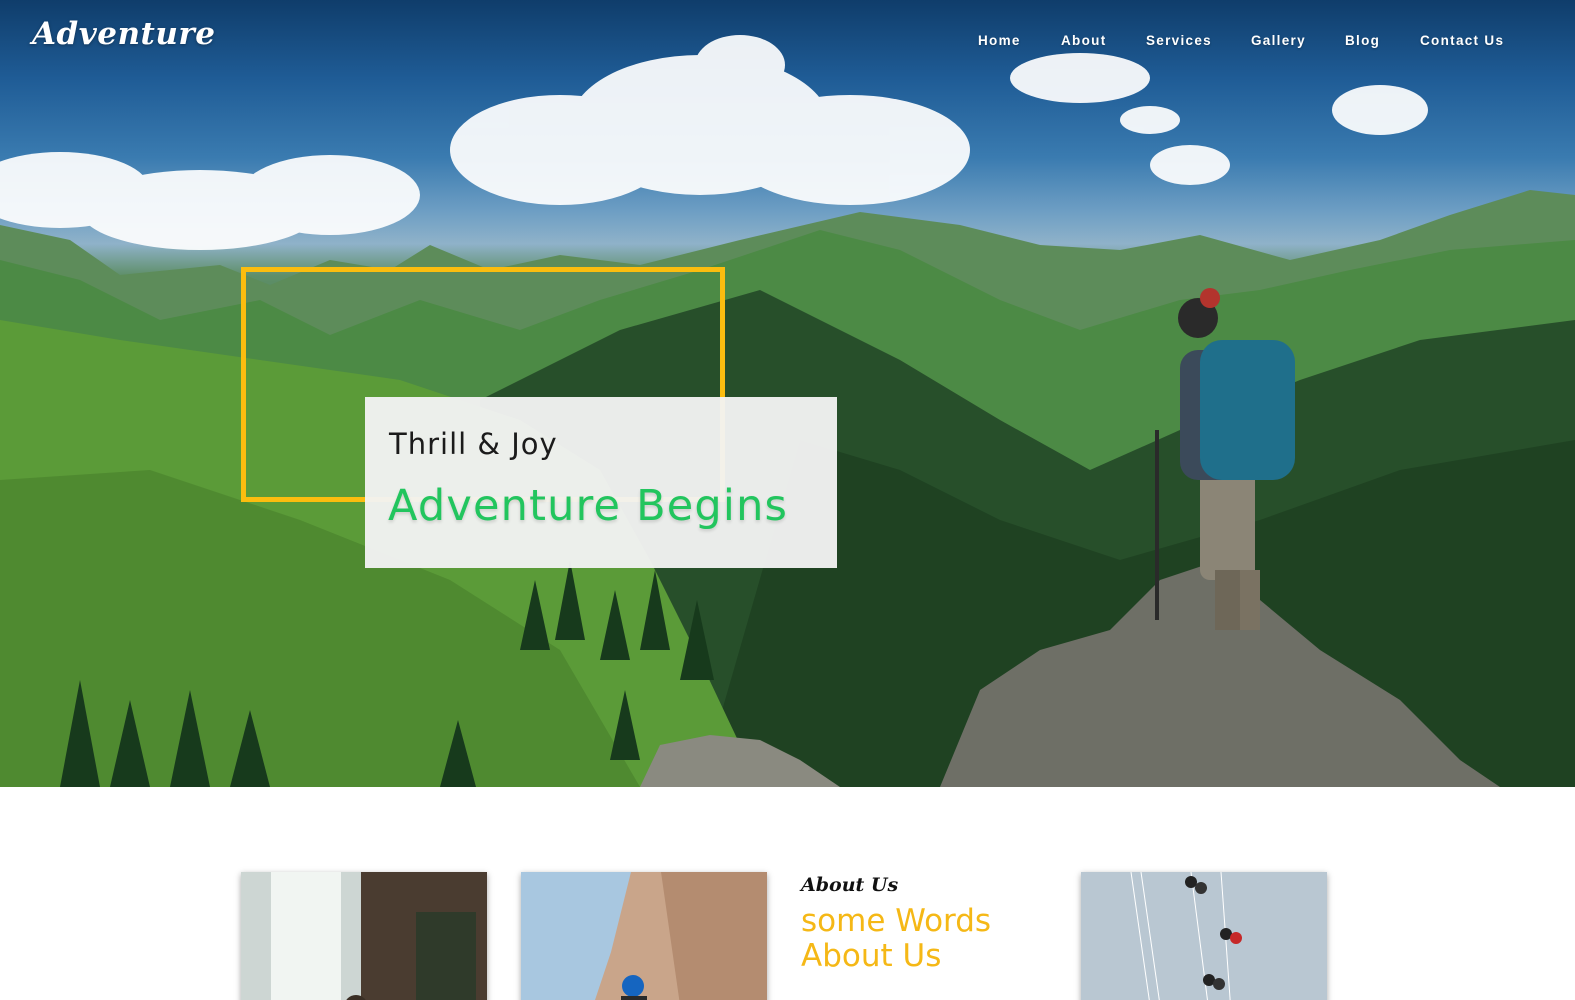  I want to click on zipline-thumbnail, so click(1204, 936).